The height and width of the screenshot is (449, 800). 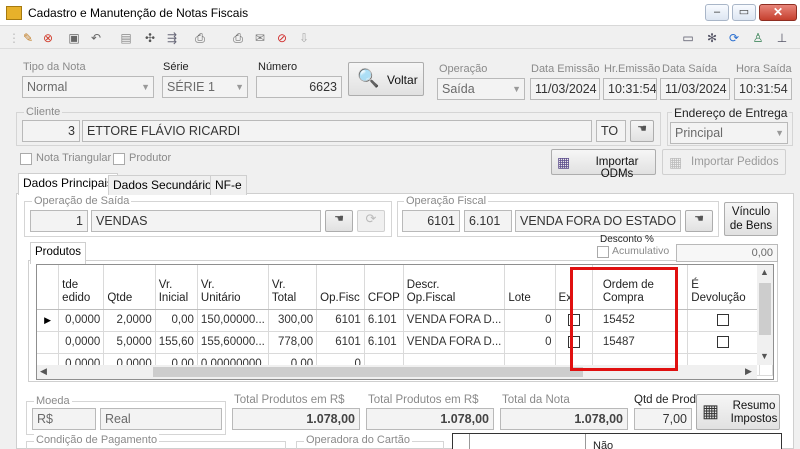 I want to click on total-produtos-field: 1.078,00, so click(x=296, y=419).